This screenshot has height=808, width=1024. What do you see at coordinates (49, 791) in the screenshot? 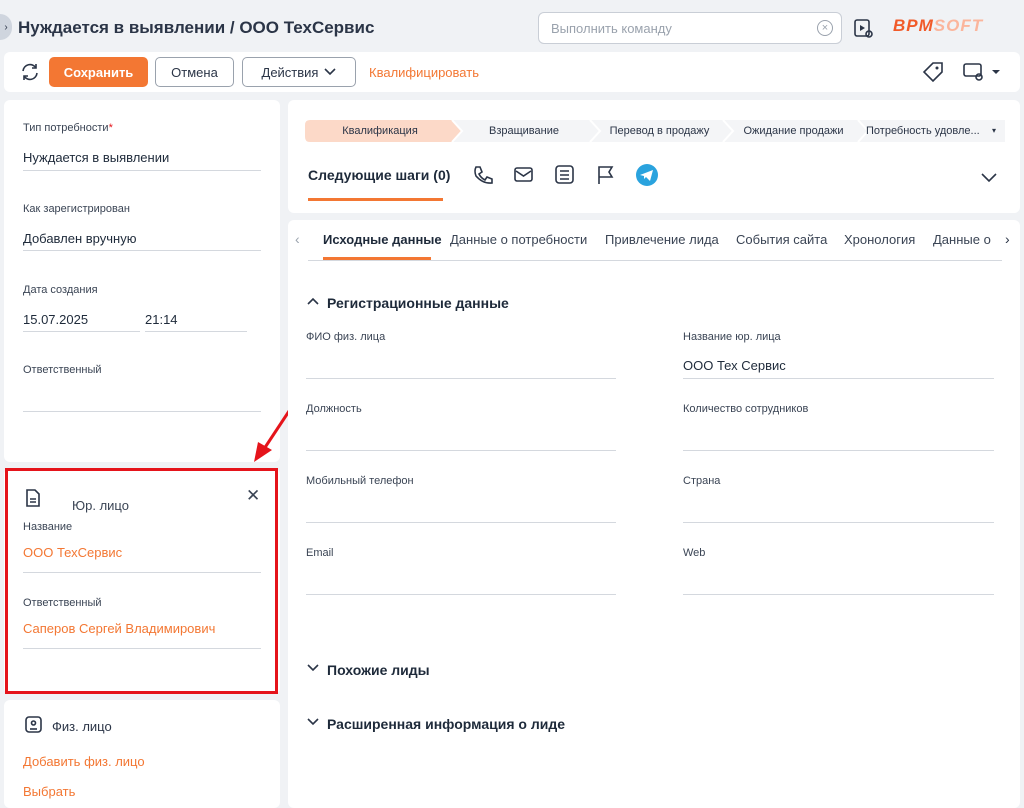
I see `select-person-link: Выбрать` at bounding box center [49, 791].